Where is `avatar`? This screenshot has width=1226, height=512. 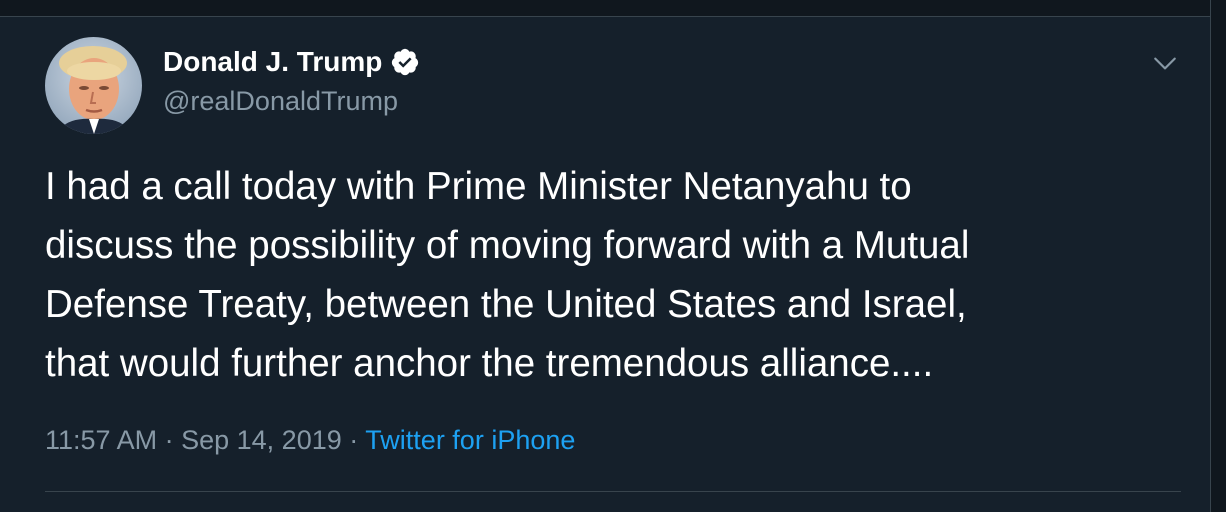
avatar is located at coordinates (93, 85).